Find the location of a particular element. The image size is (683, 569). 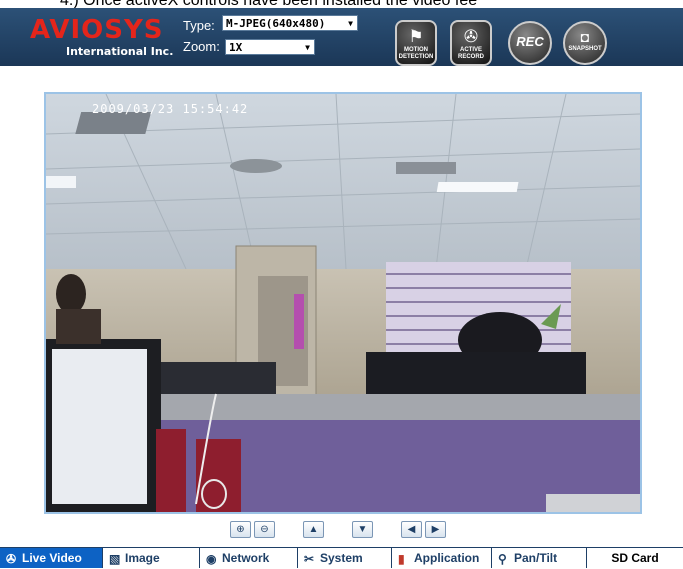

tab-live-video: ✇ Live Video is located at coordinates (51, 558).